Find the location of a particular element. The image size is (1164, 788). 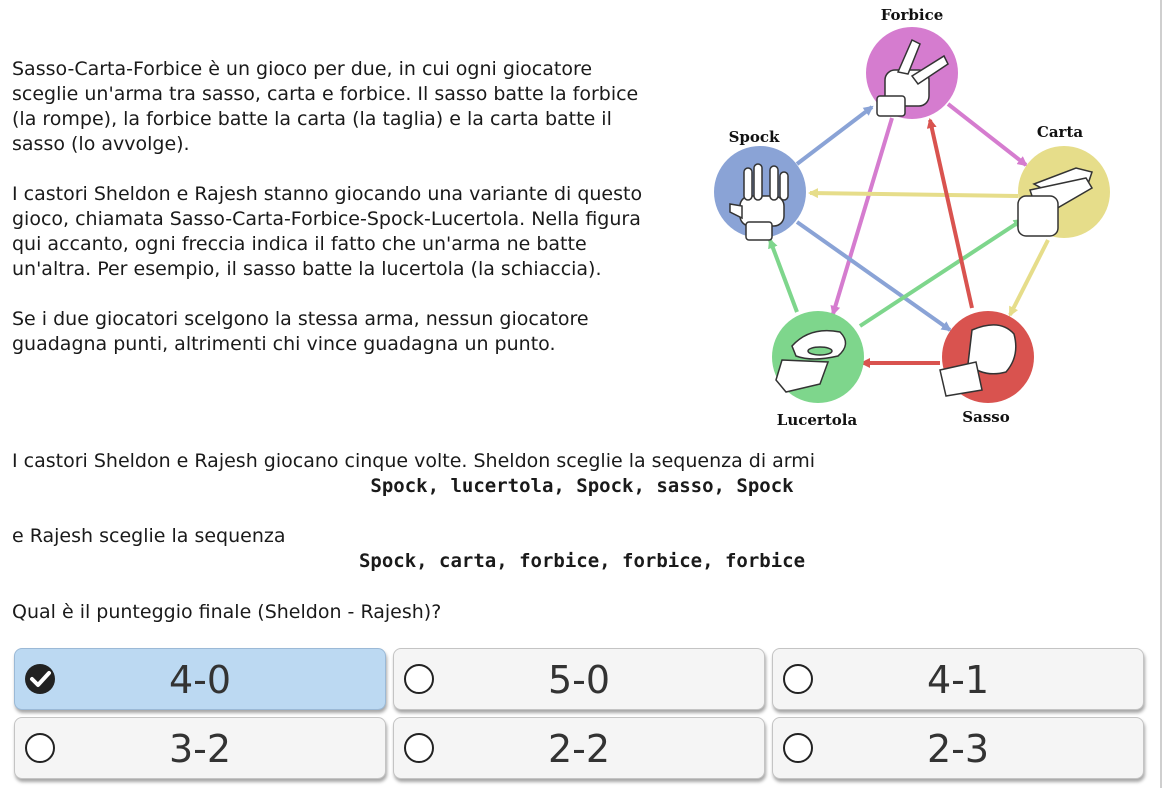

answer-label: 2-3 is located at coordinates (958, 749).